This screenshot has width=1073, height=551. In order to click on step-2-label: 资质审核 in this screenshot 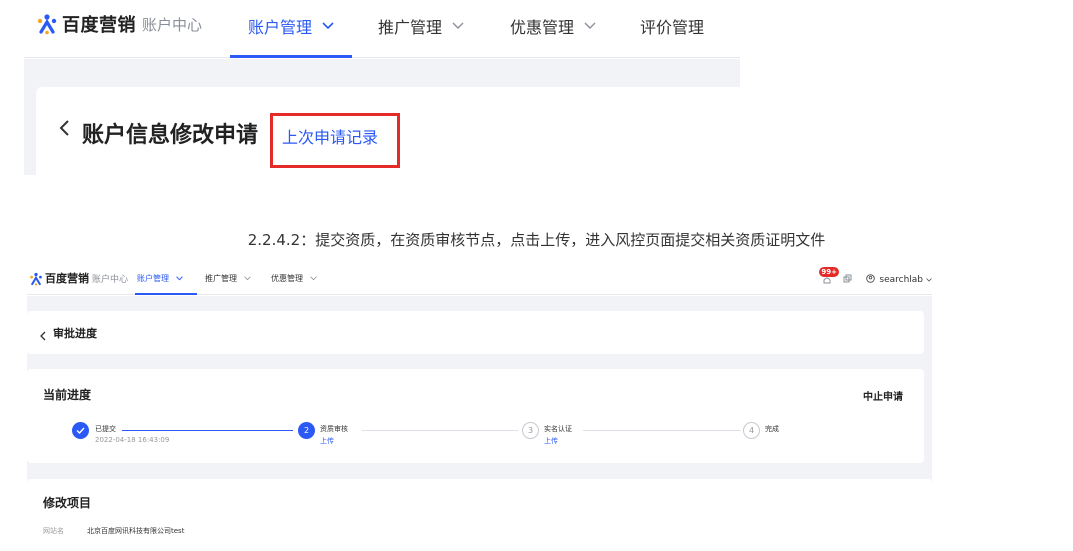, I will do `click(334, 429)`.